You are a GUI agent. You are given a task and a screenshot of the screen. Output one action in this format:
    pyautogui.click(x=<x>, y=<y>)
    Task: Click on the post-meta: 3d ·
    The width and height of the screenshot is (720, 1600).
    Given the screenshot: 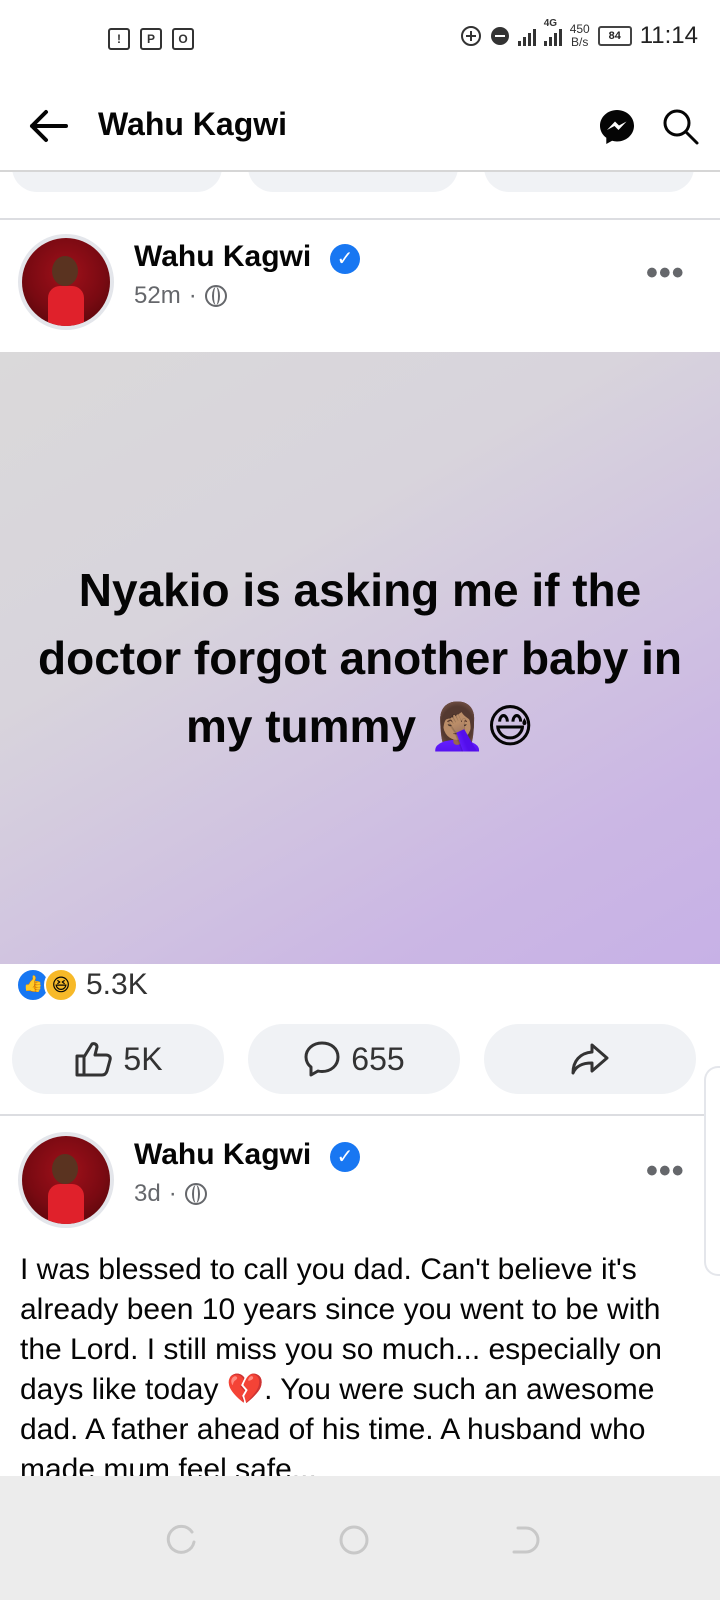 What is the action you would take?
    pyautogui.click(x=170, y=1194)
    